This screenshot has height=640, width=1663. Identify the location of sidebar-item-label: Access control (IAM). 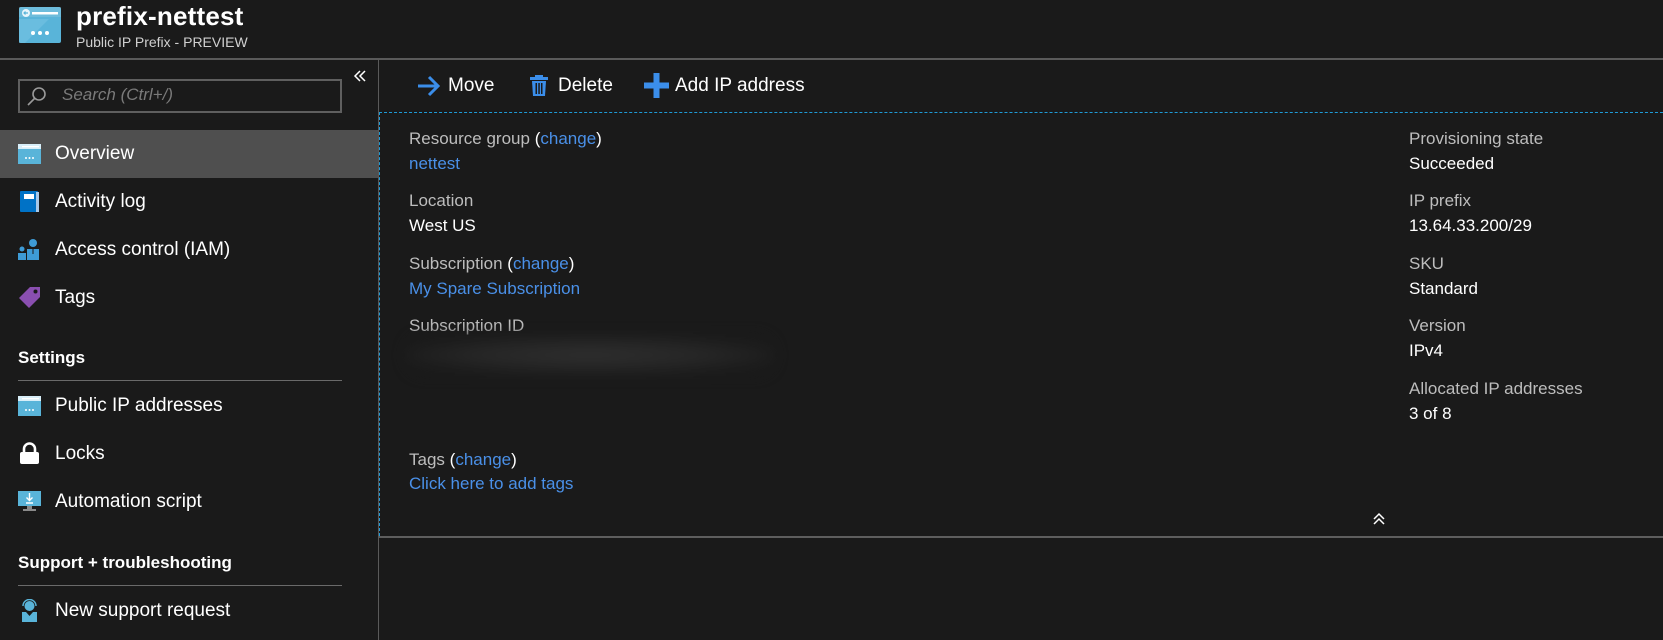
(143, 249).